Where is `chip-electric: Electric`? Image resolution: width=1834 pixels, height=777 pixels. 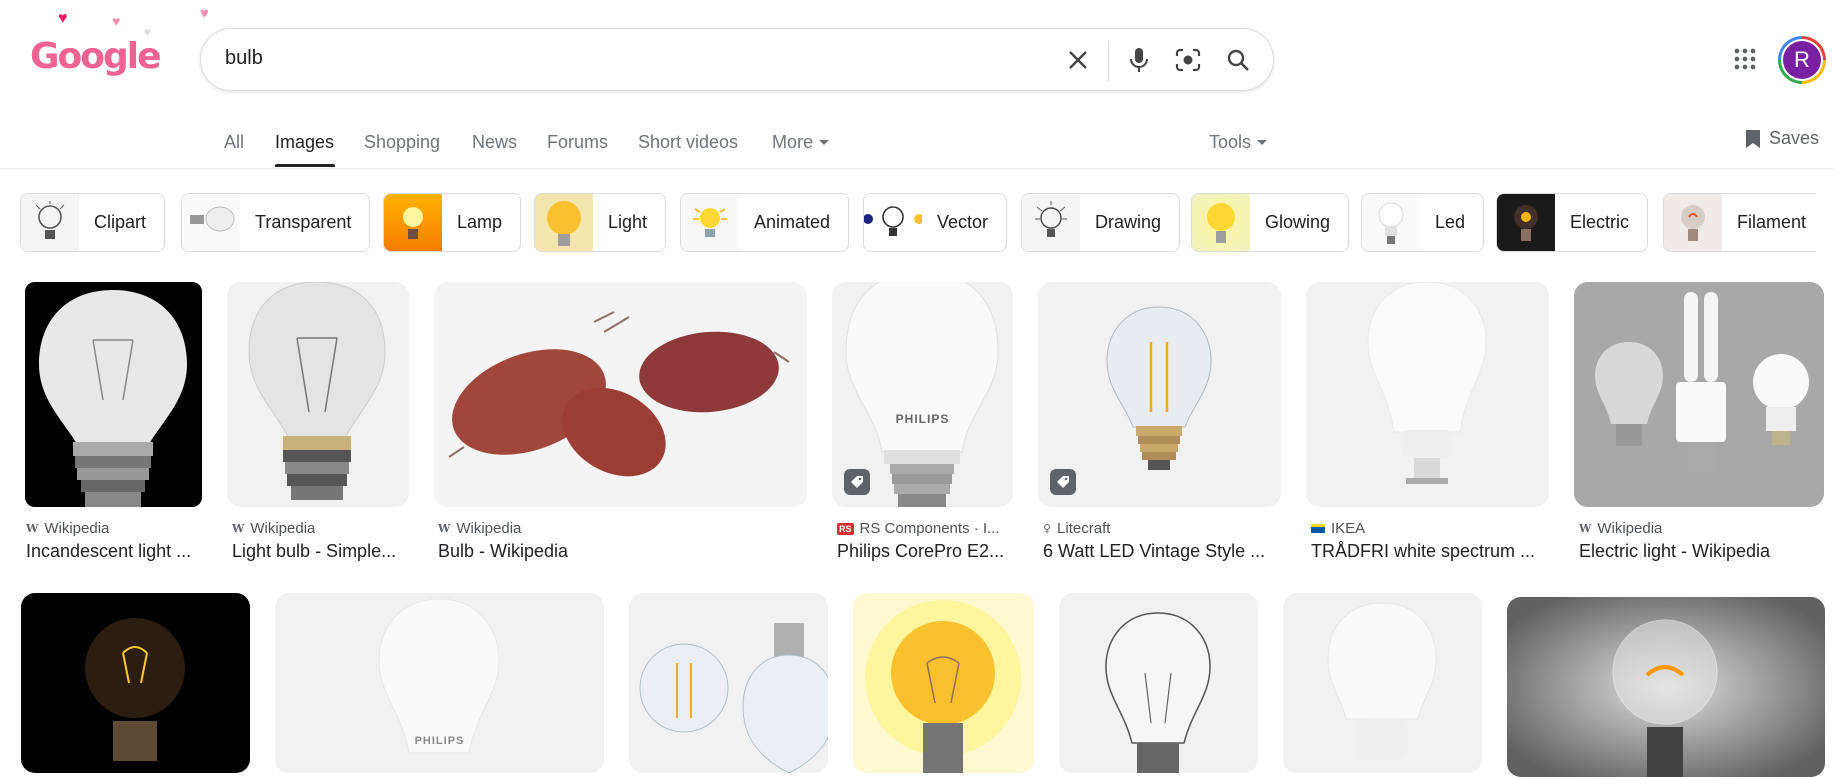 chip-electric: Electric is located at coordinates (1572, 222).